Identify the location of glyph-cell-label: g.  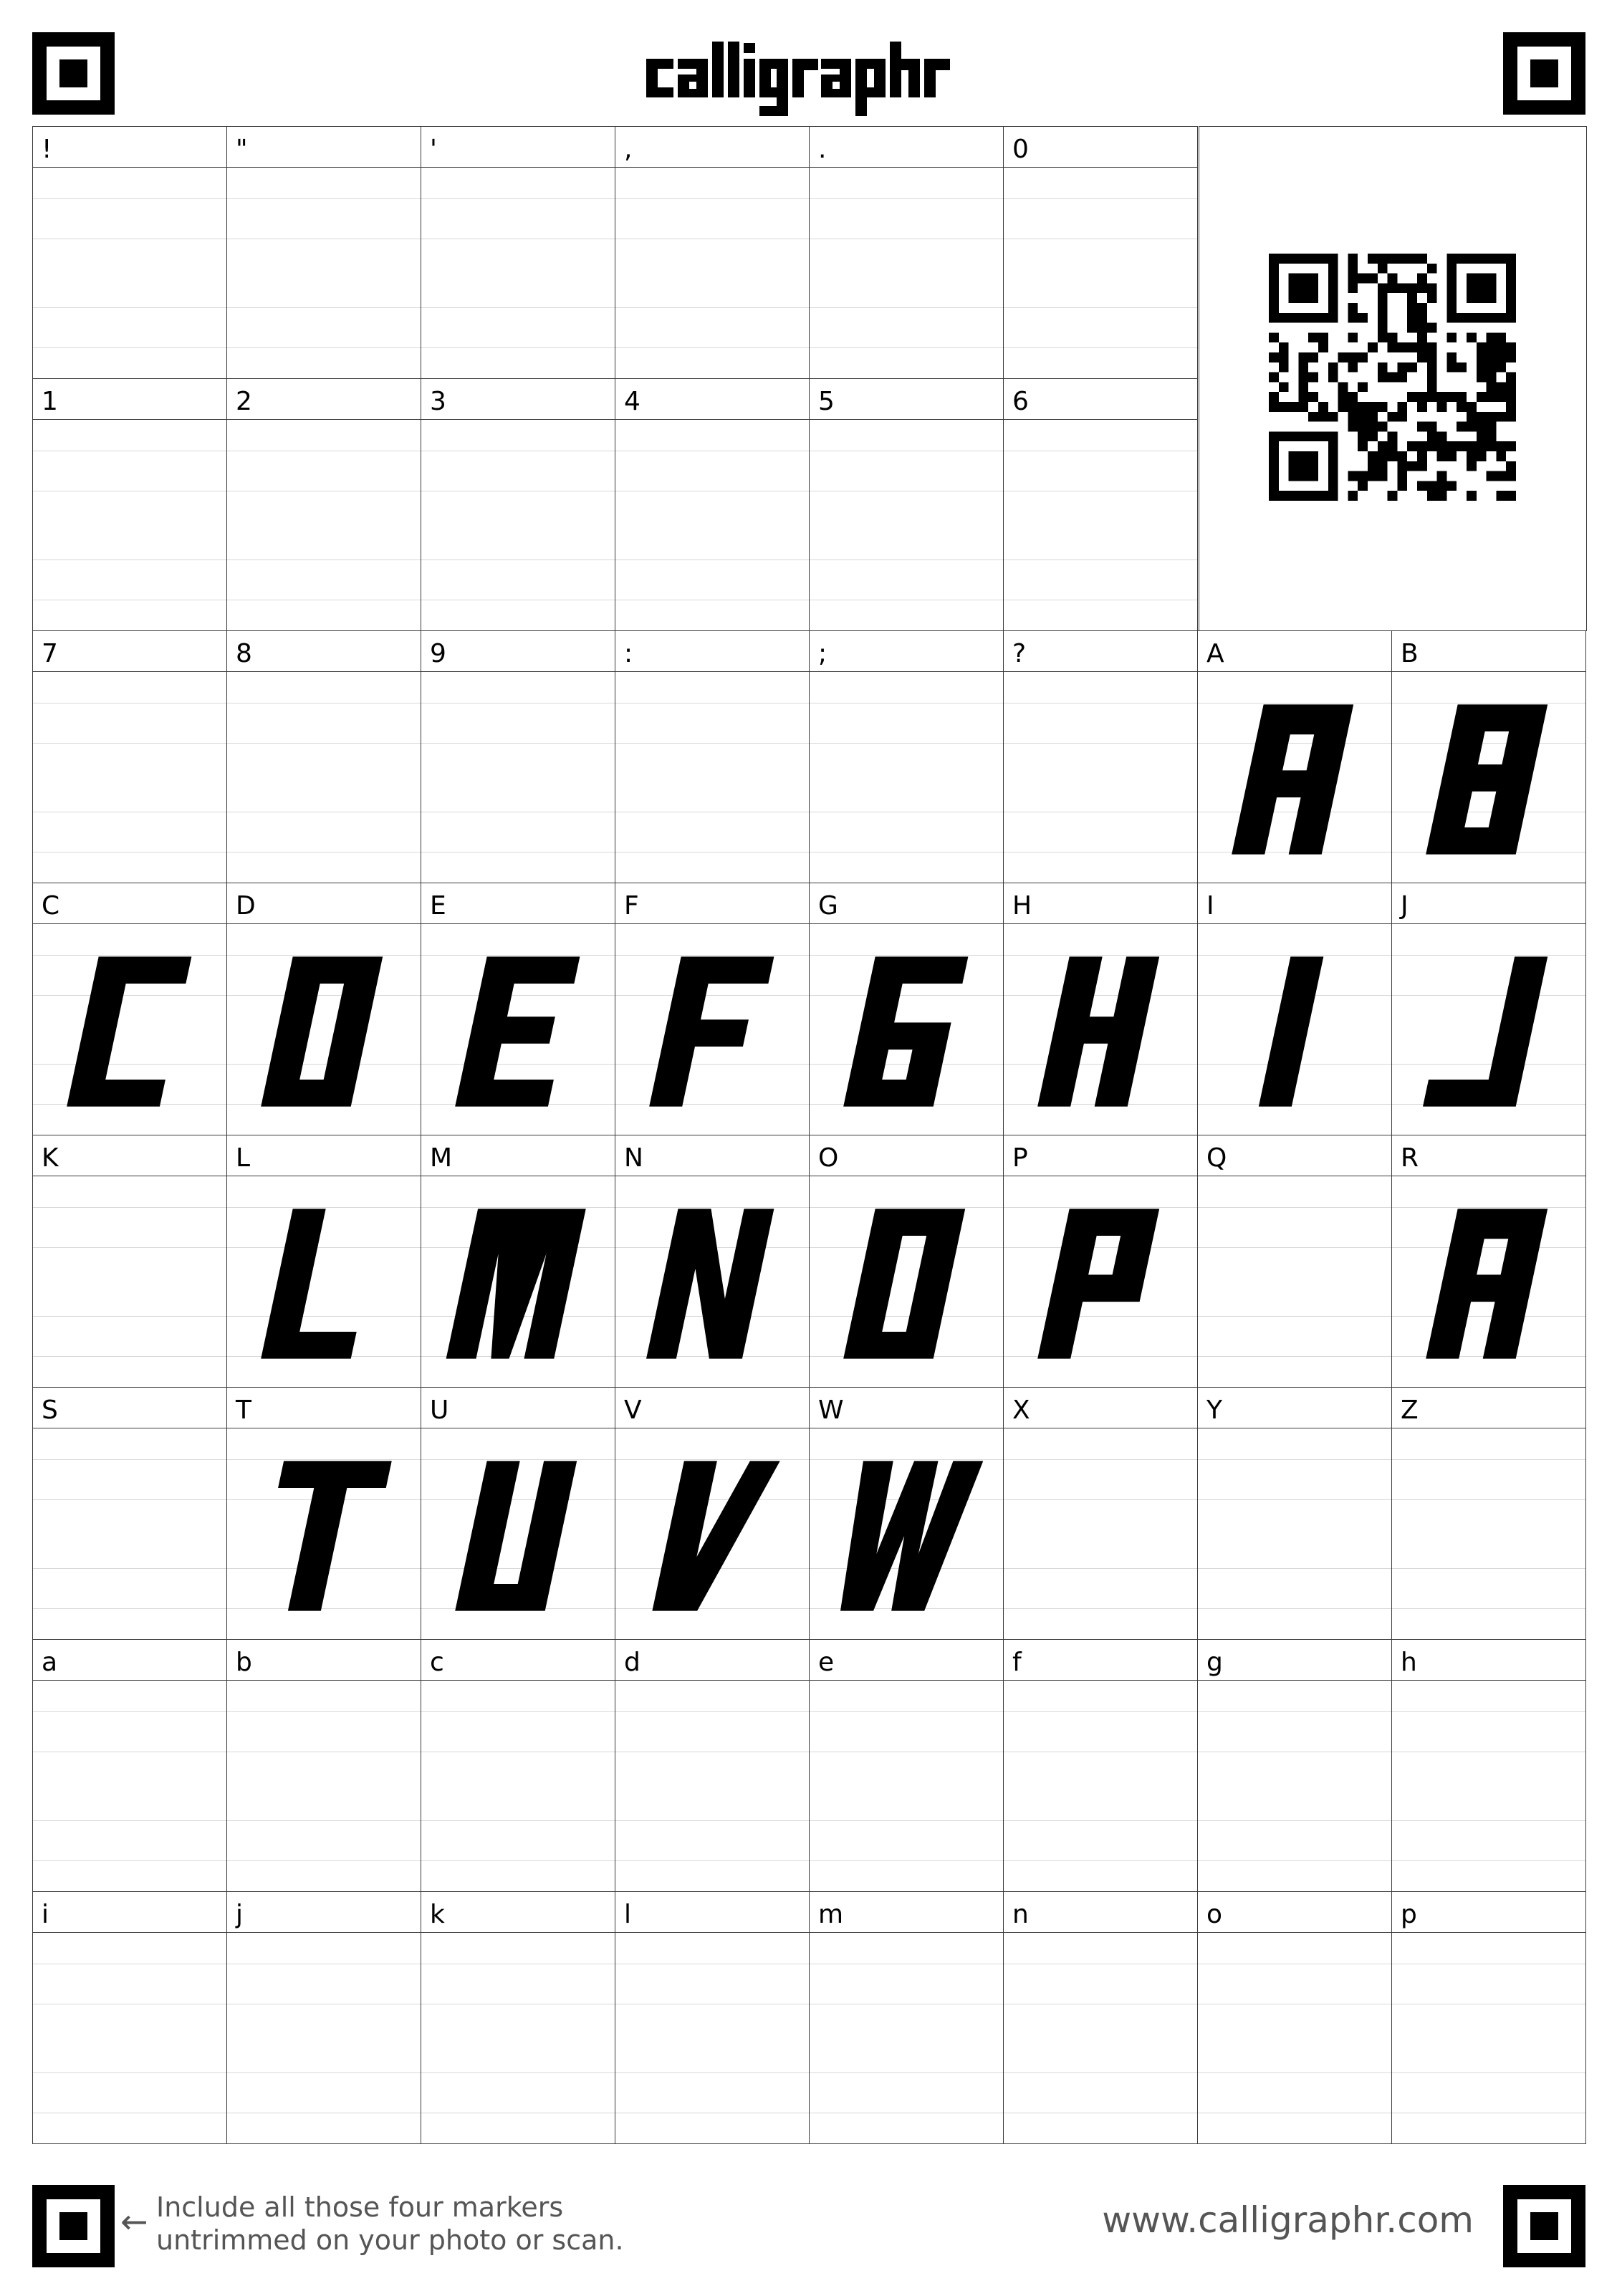
(1294, 1661).